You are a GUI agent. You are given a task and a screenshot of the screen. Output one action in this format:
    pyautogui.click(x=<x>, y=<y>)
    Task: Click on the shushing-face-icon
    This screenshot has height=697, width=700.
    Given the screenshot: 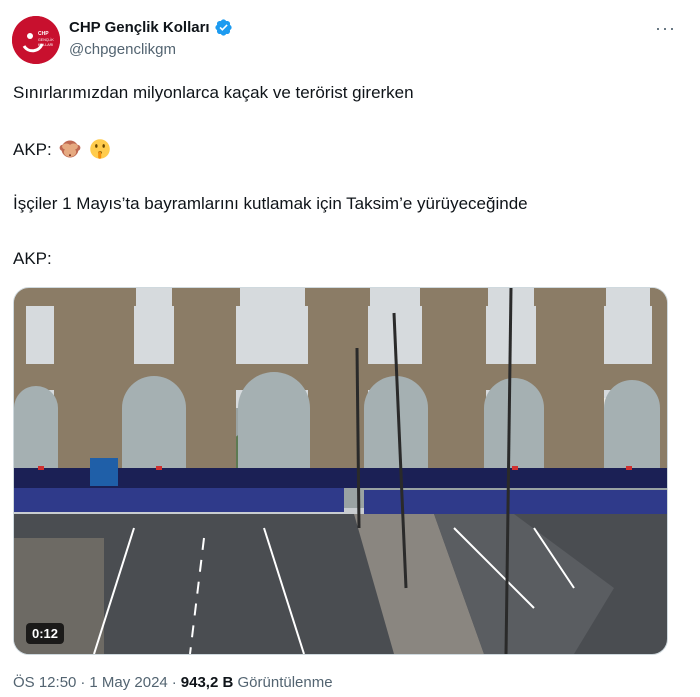 What is the action you would take?
    pyautogui.click(x=100, y=149)
    